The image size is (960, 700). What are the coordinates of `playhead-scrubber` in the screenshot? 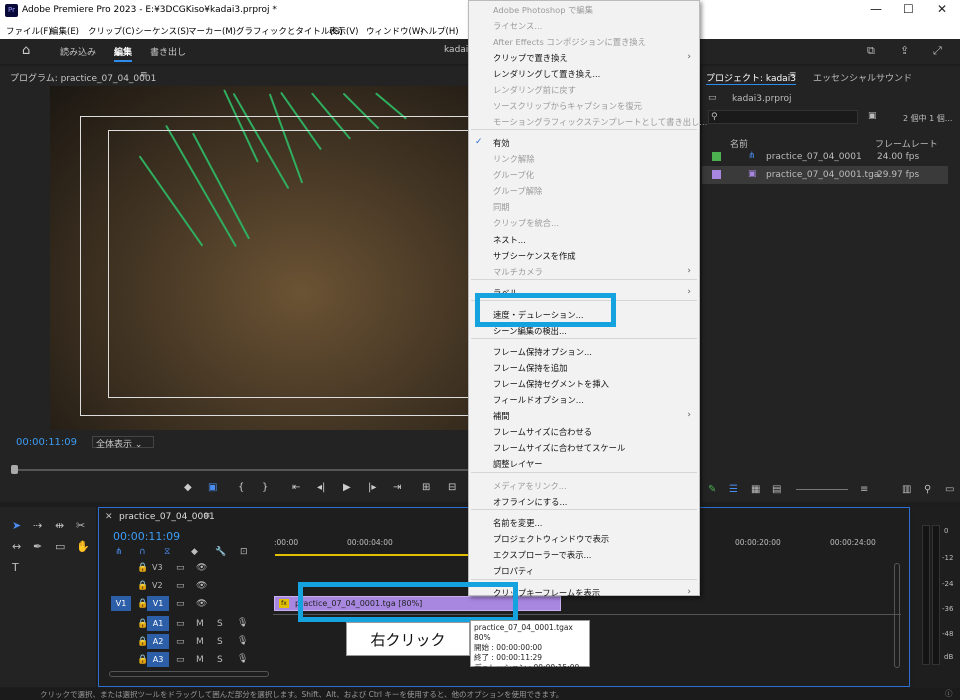 It's located at (241, 470).